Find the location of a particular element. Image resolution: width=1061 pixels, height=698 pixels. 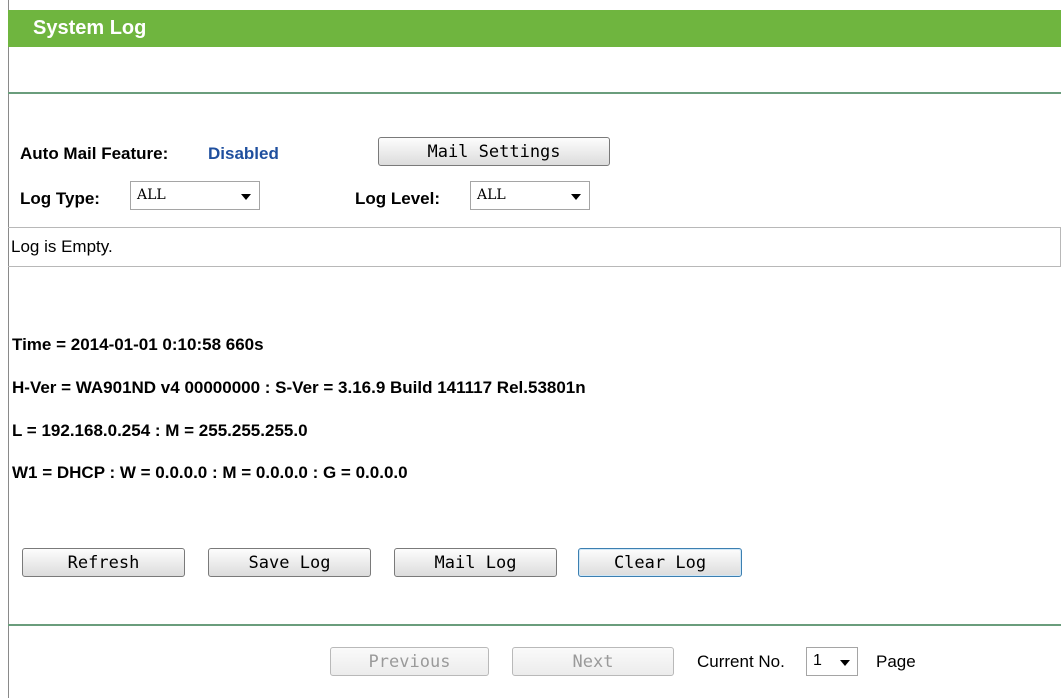

system-time: Time = 2014-01-01 0:10:58 660s is located at coordinates (138, 344).